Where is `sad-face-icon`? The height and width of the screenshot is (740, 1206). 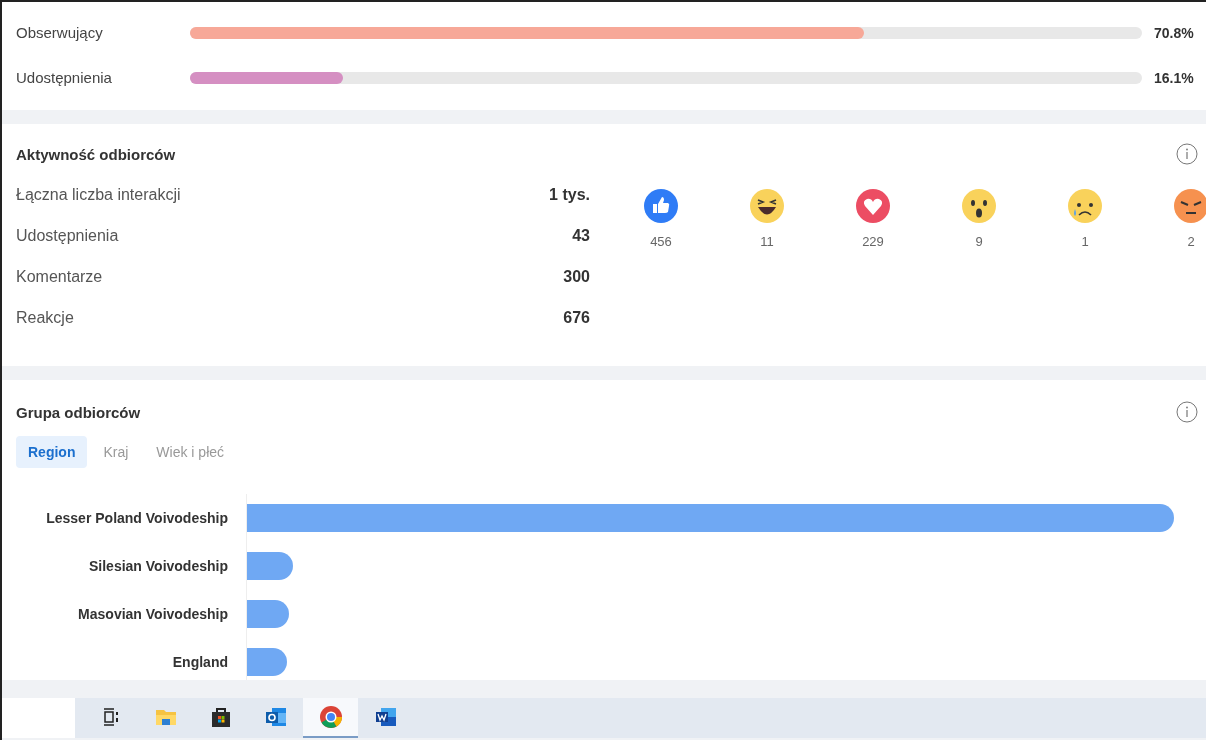
sad-face-icon is located at coordinates (1085, 206).